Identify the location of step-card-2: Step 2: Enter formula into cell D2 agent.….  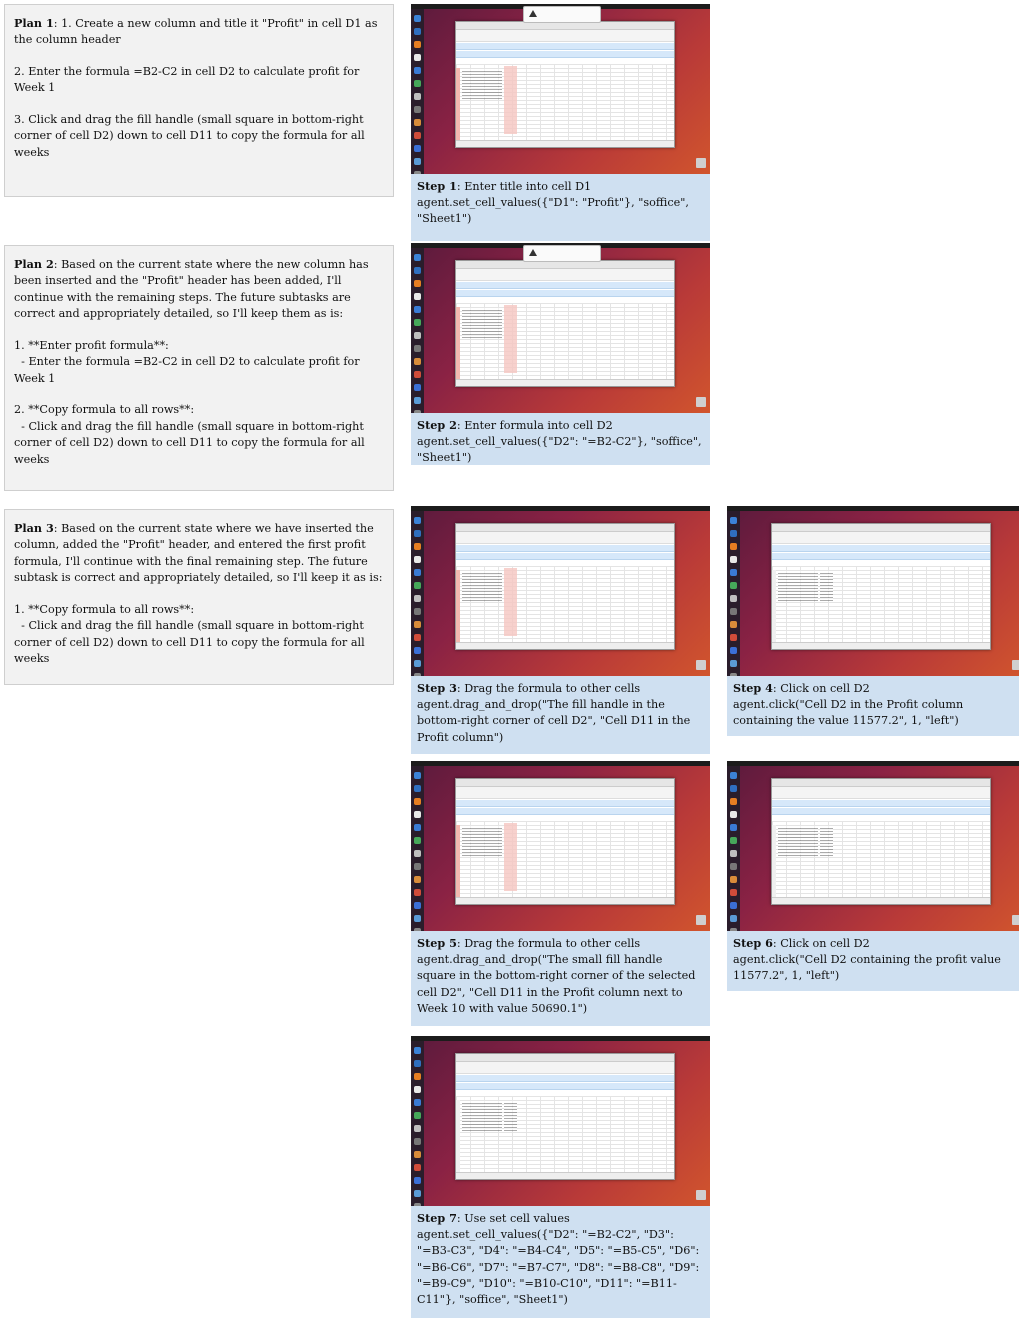
(560, 354).